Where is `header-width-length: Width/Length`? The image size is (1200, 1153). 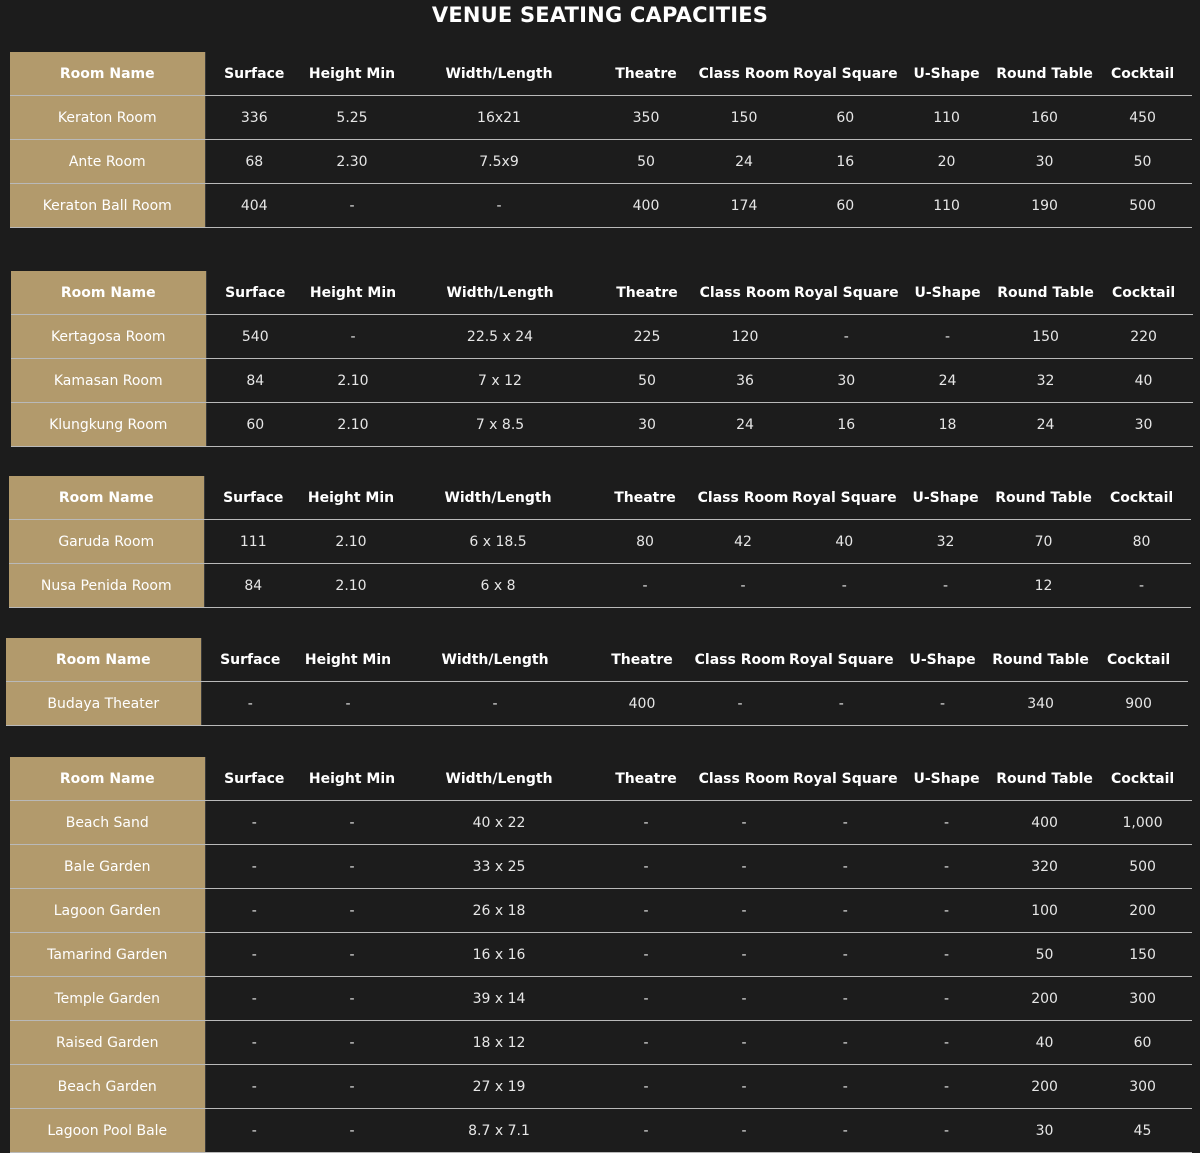 header-width-length: Width/Length is located at coordinates (499, 779).